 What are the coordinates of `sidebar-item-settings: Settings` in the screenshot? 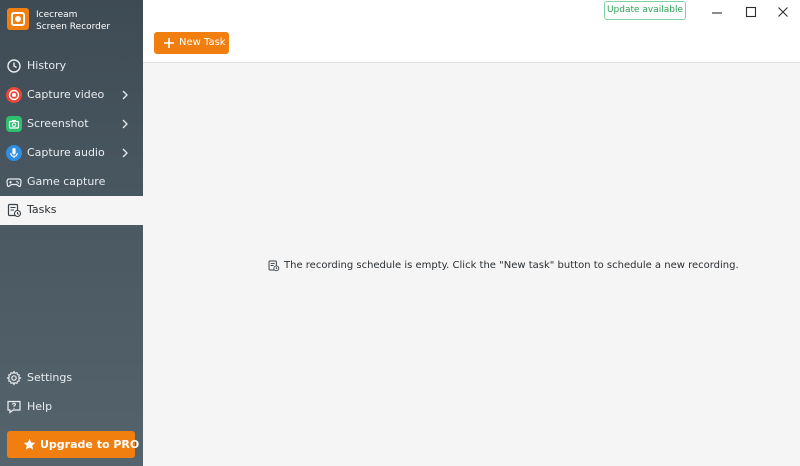 It's located at (71, 378).